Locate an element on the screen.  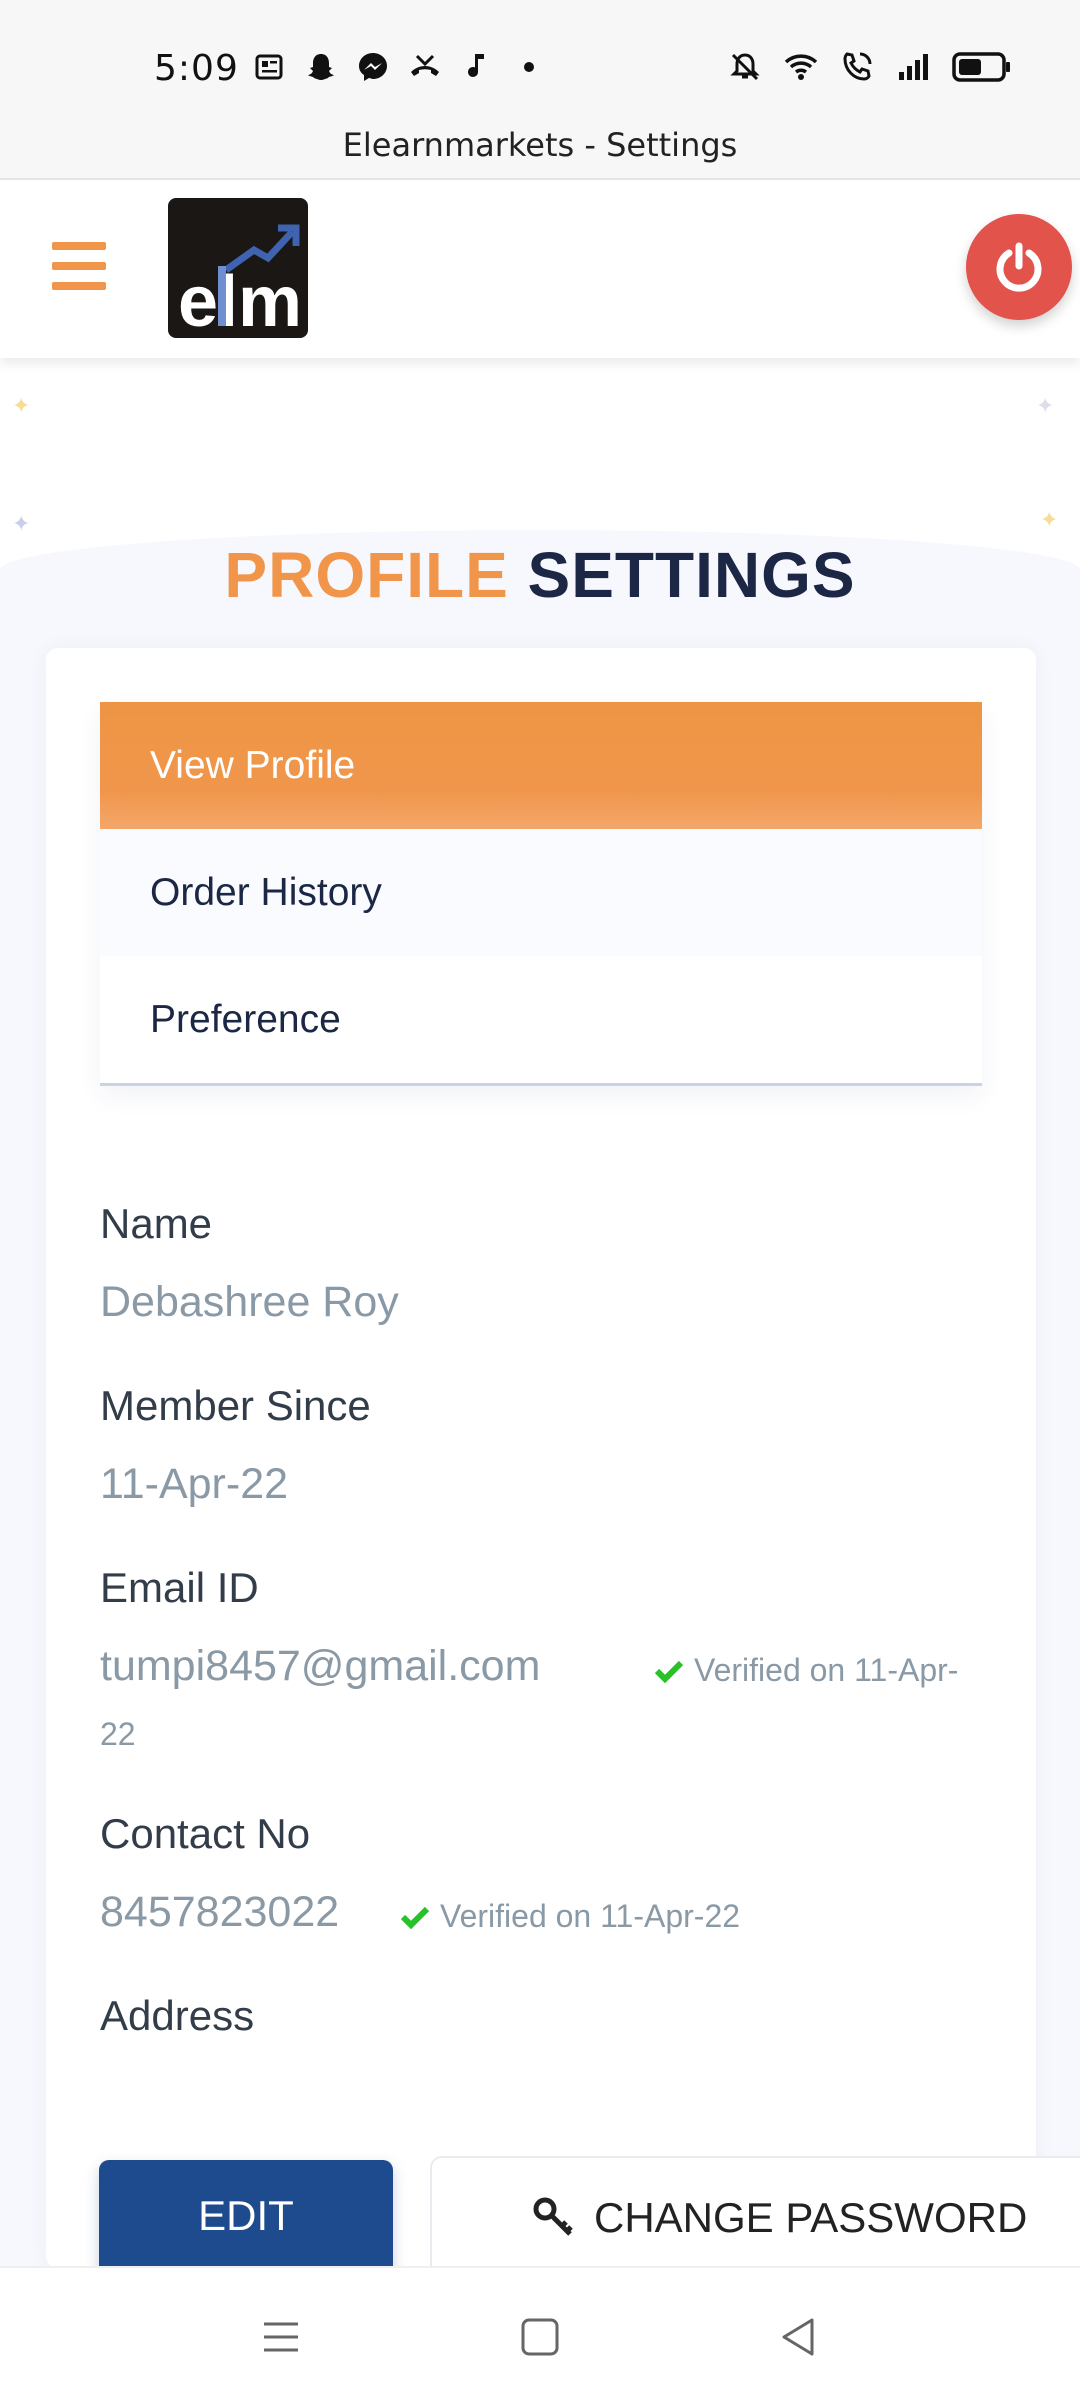
dot-icon is located at coordinates (529, 67).